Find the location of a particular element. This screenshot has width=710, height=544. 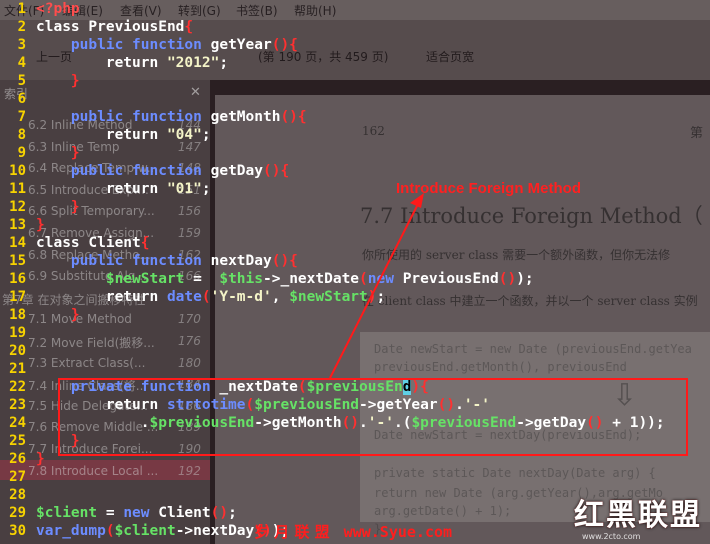

code-text: <?php is located at coordinates (58, 9).